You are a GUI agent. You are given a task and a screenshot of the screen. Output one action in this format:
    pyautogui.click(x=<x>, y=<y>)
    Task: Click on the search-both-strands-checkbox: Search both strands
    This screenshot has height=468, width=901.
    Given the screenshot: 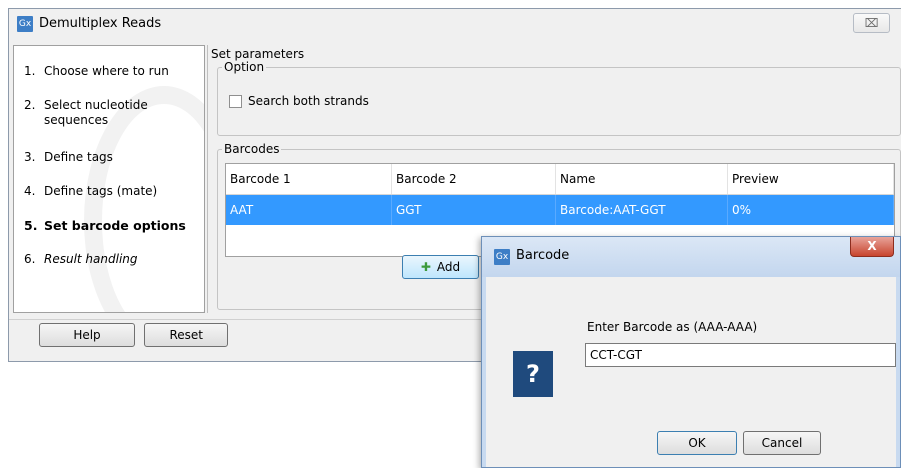 What is the action you would take?
    pyautogui.click(x=299, y=101)
    